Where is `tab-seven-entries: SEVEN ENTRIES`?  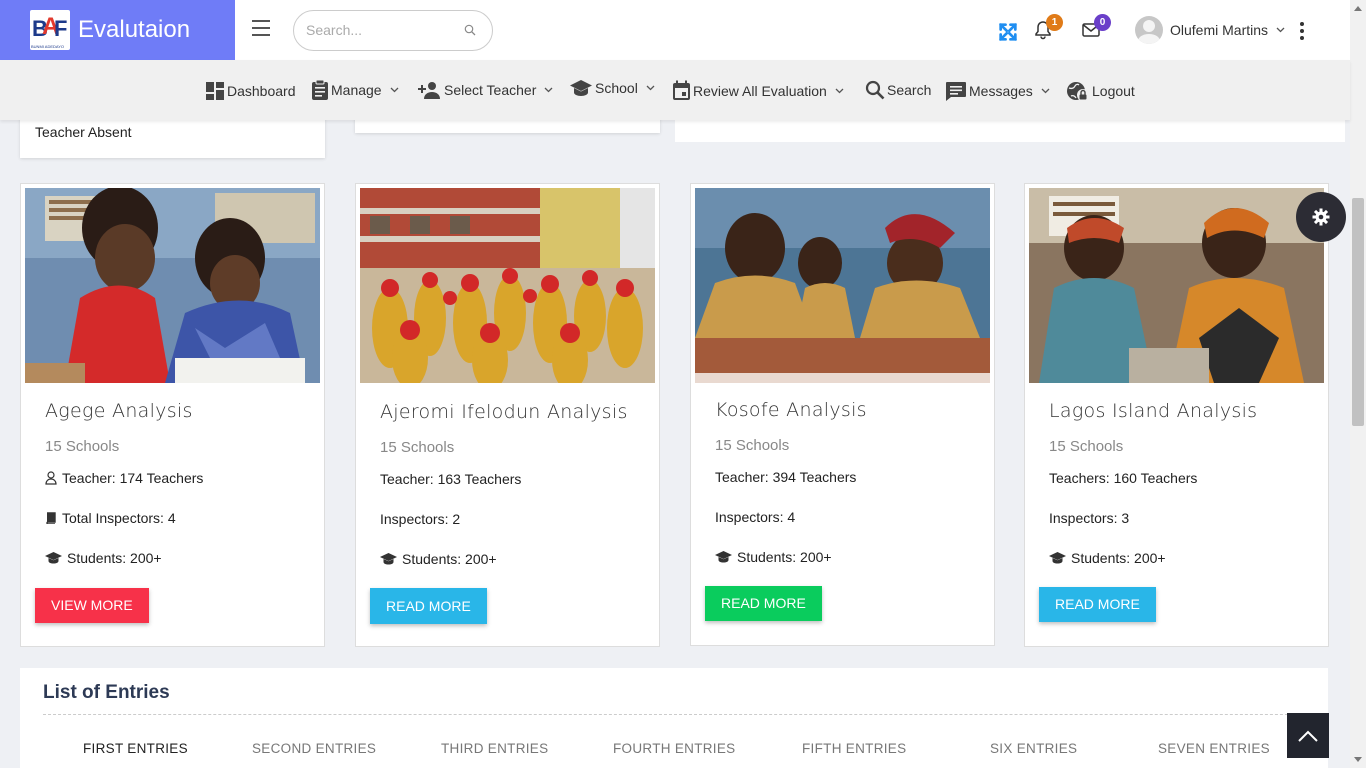 tab-seven-entries: SEVEN ENTRIES is located at coordinates (1214, 748).